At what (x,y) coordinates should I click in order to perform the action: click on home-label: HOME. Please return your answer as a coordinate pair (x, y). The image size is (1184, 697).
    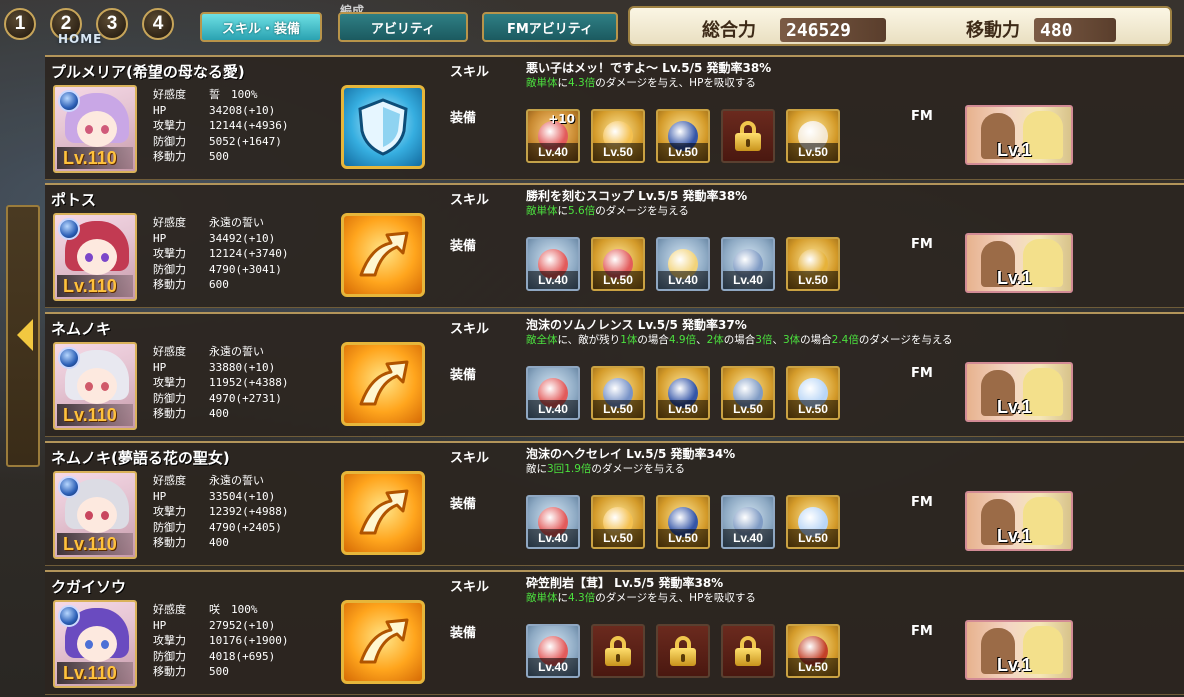
    Looking at the image, I should click on (88, 39).